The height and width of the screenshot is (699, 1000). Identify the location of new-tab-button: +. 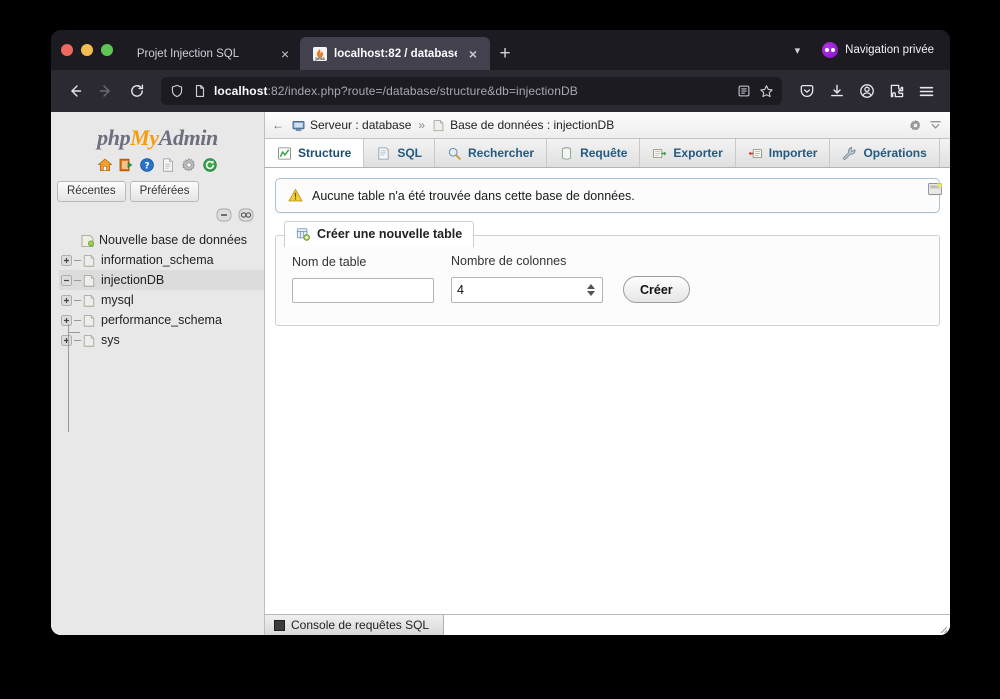
(505, 53).